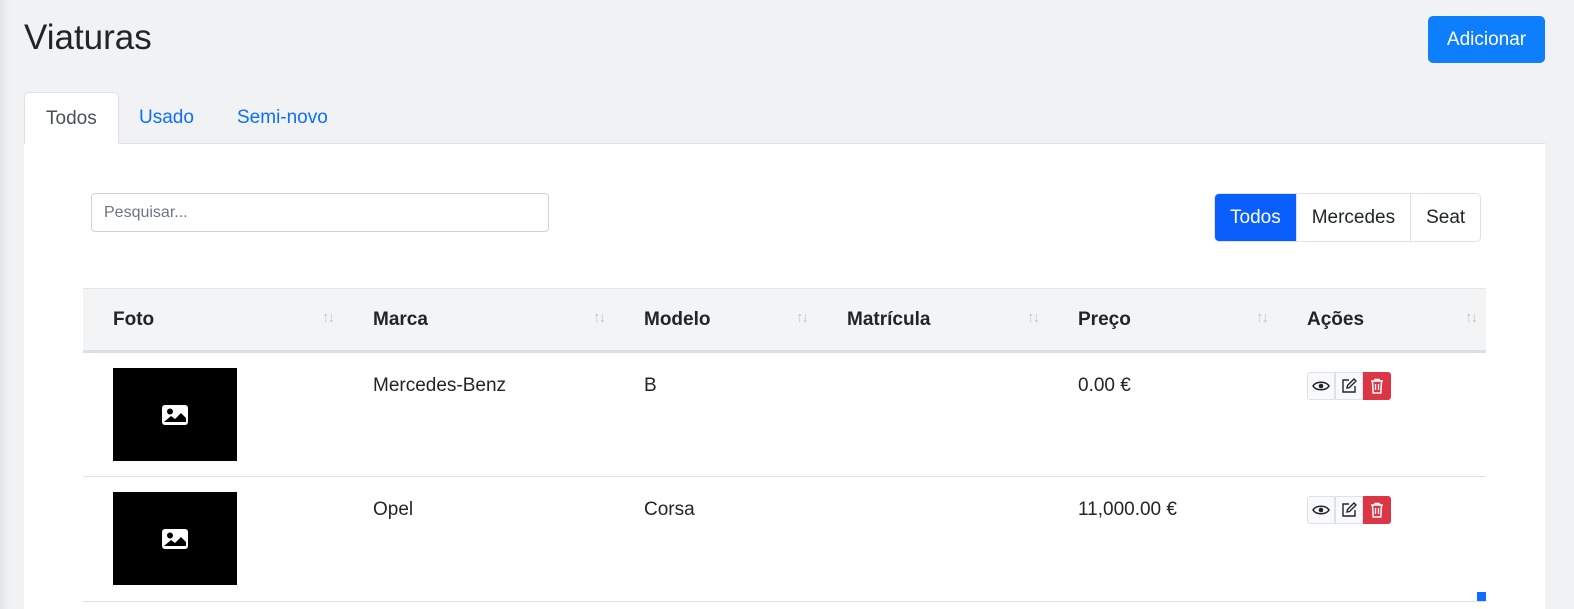  I want to click on search-input, so click(320, 212).